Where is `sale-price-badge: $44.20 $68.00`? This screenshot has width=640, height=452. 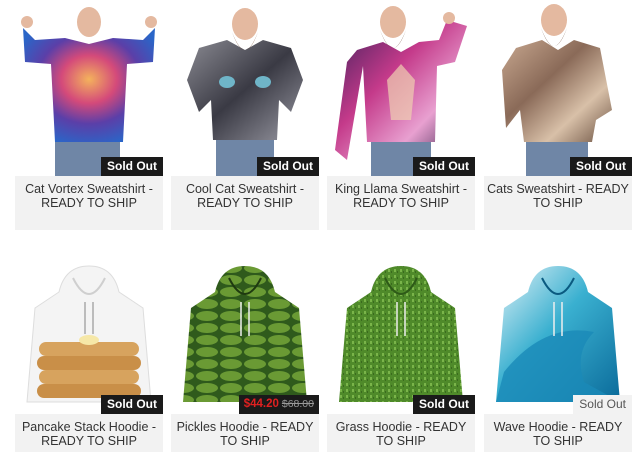
sale-price-badge: $44.20 $68.00 is located at coordinates (278, 404).